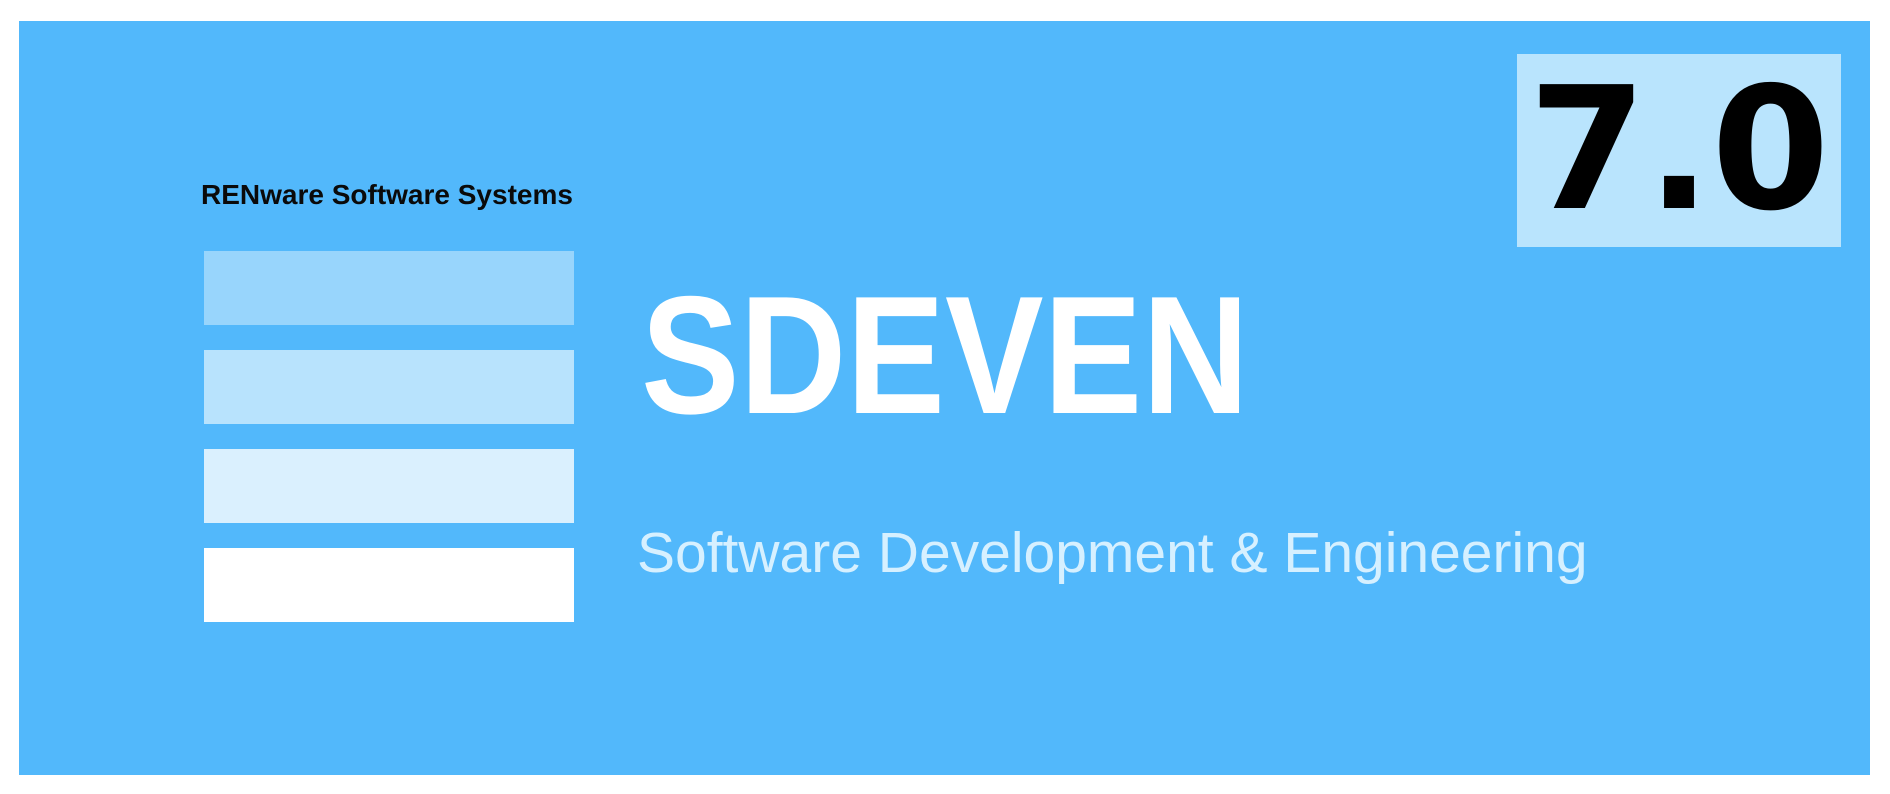  I want to click on product-tagline: Software Development & Engineering, so click(1112, 553).